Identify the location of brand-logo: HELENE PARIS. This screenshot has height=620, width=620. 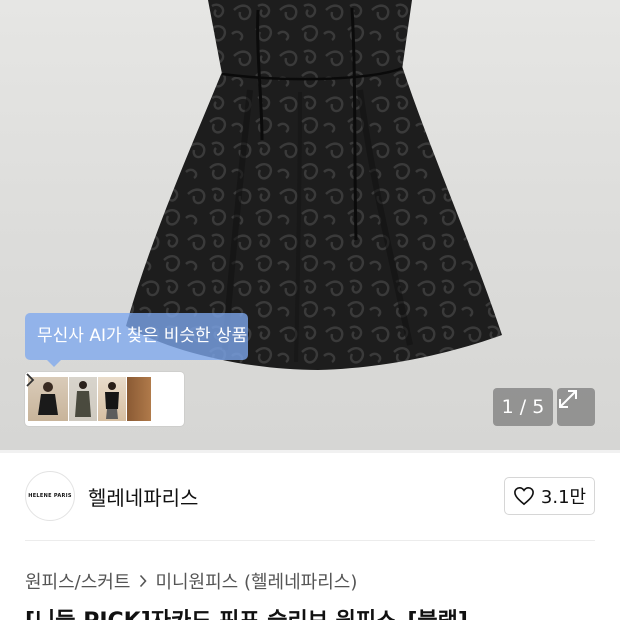
(50, 496).